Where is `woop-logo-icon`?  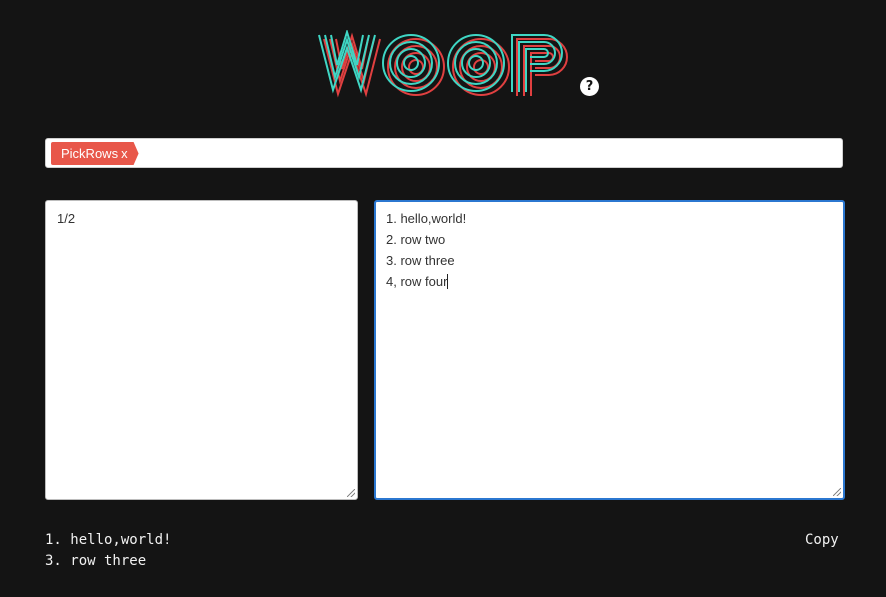 woop-logo-icon is located at coordinates (443, 64).